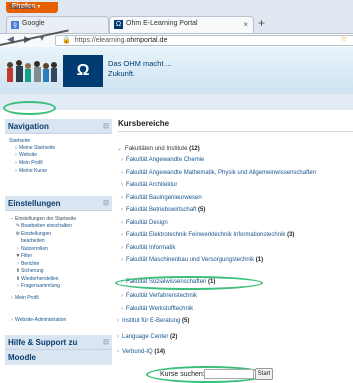 This screenshot has width=353, height=383. Describe the element at coordinates (148, 248) in the screenshot. I see `category-item: › Fakultät Informatik` at that location.